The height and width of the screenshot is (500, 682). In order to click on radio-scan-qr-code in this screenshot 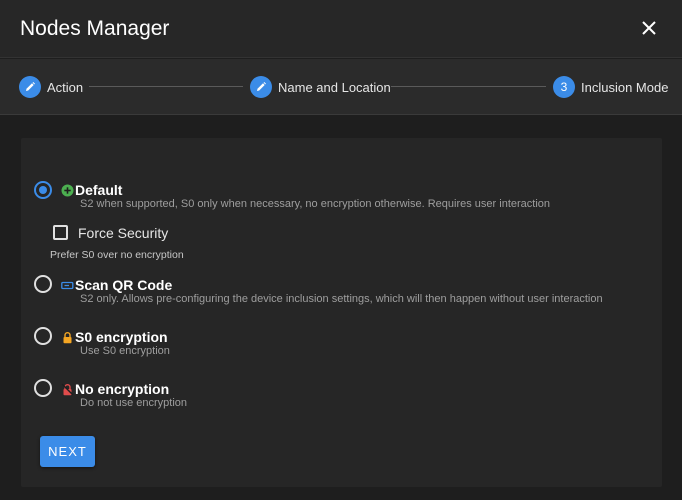, I will do `click(43, 284)`.